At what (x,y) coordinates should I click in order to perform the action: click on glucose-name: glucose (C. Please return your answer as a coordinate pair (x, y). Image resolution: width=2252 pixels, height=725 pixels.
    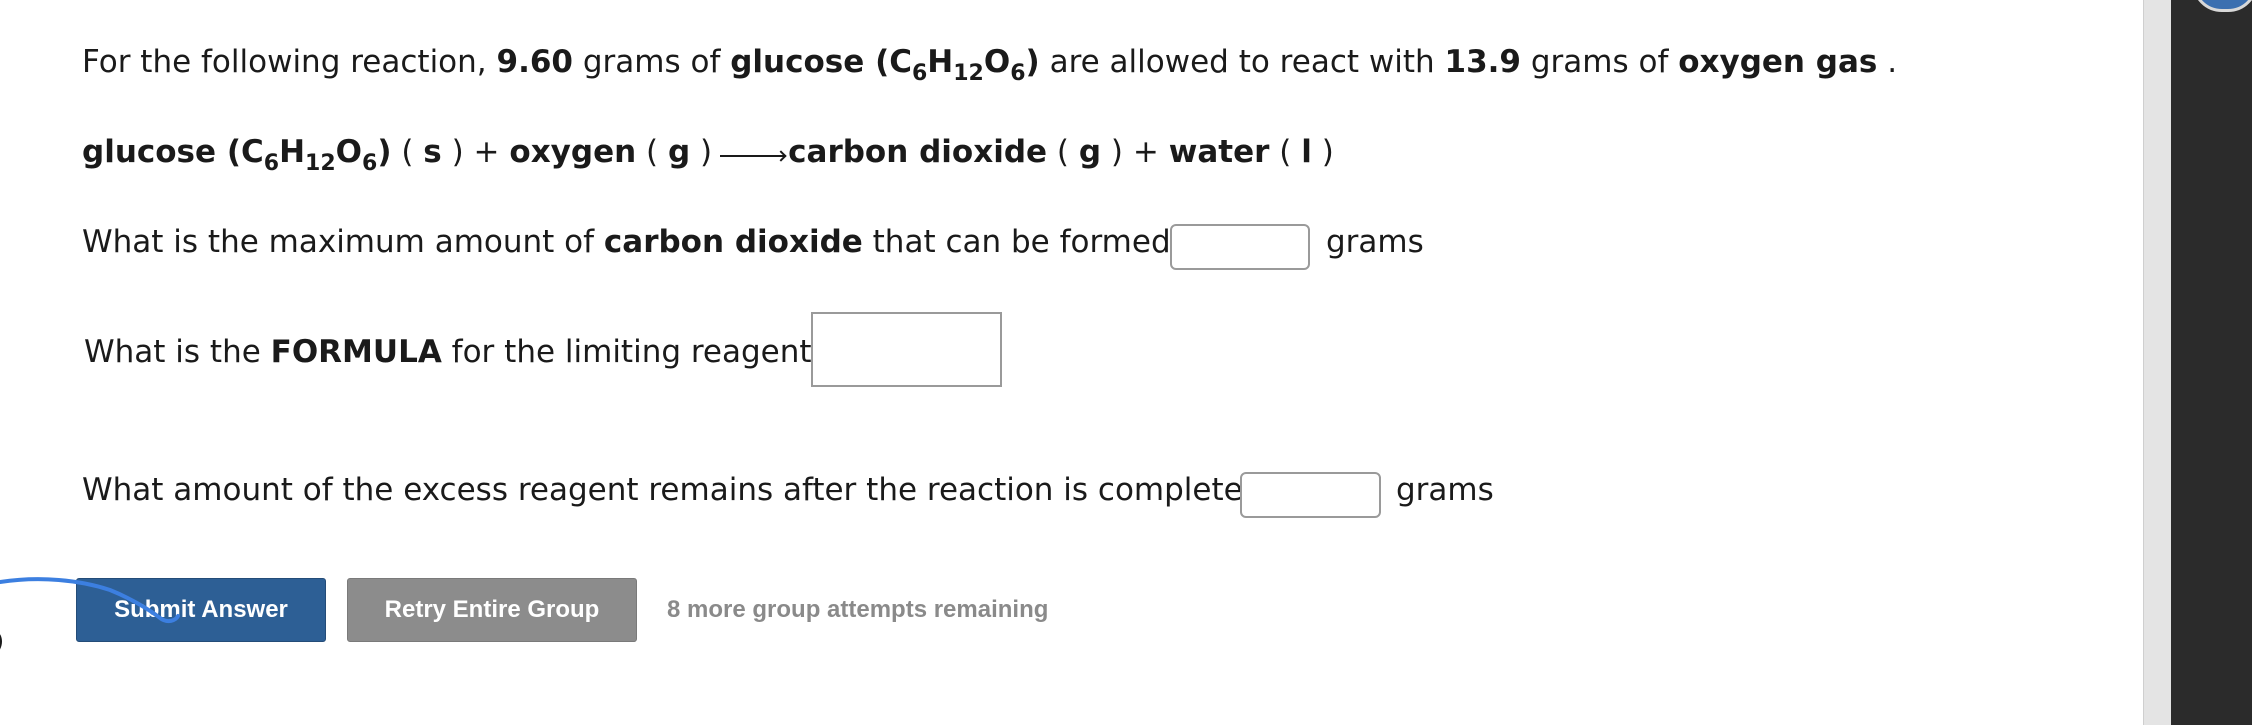
    Looking at the image, I should click on (821, 62).